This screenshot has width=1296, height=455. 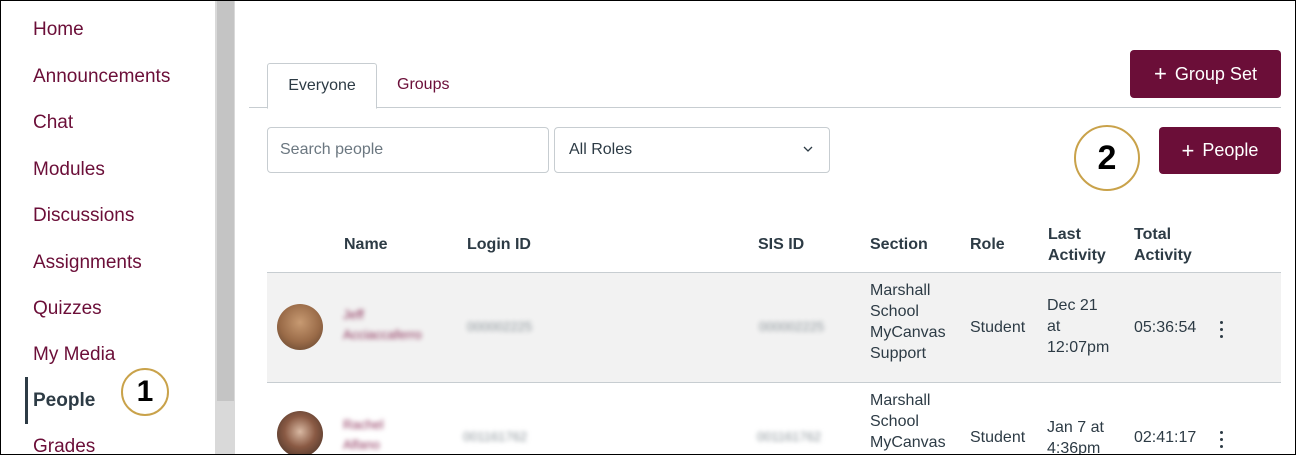 I want to click on add-people-label: People, so click(x=1230, y=150).